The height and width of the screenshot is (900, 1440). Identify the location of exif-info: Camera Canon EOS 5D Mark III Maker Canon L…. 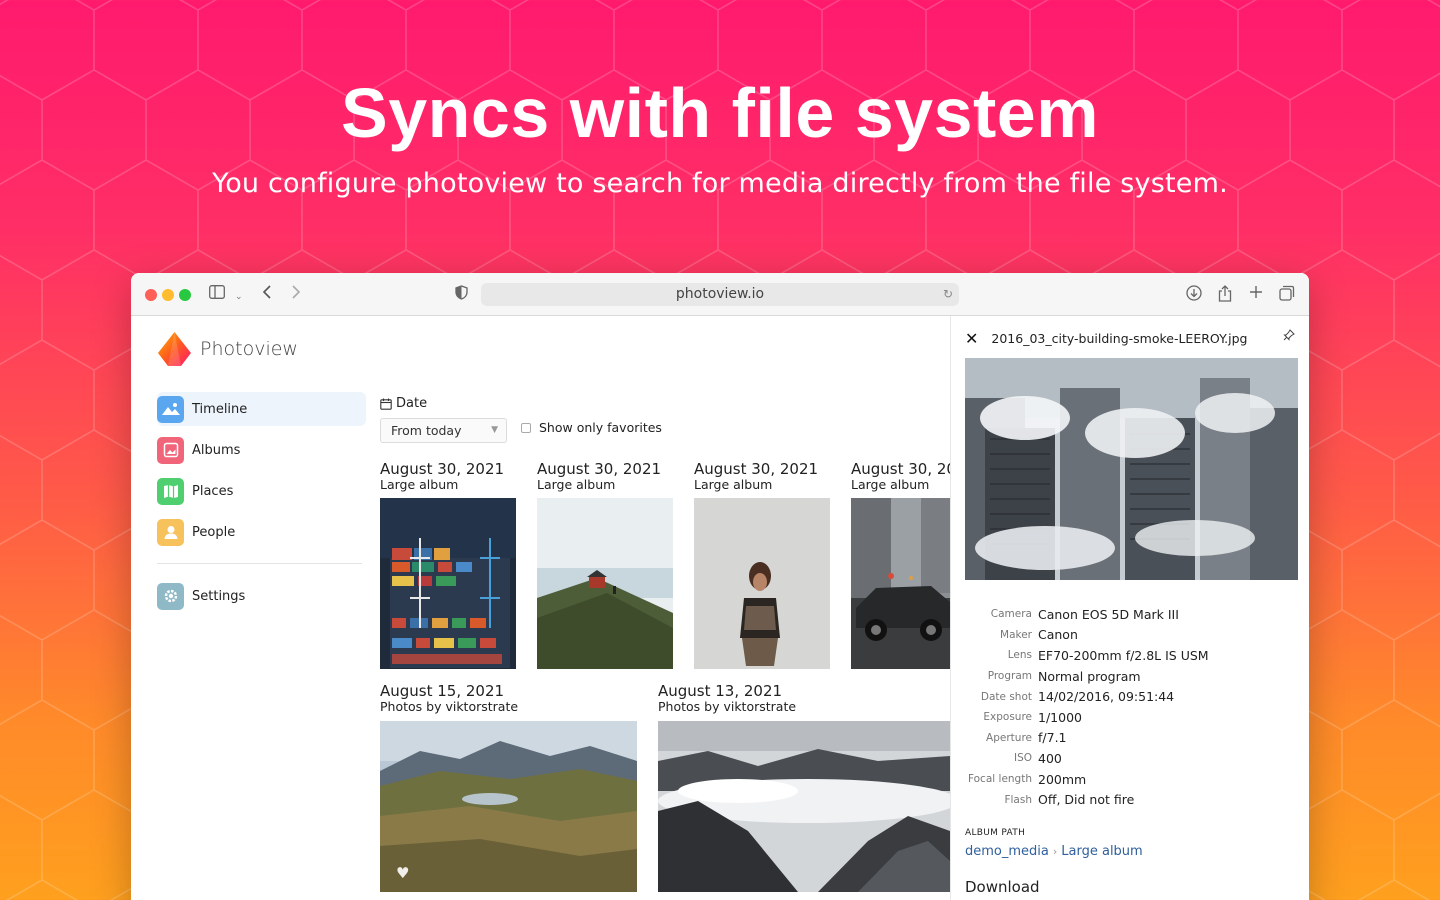
(1130, 707).